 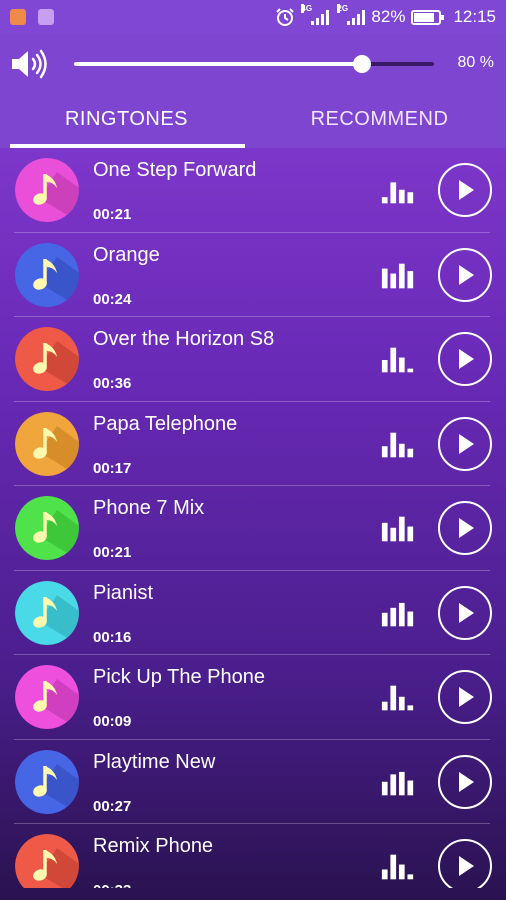 I want to click on notification-app-icon, so click(x=18, y=17).